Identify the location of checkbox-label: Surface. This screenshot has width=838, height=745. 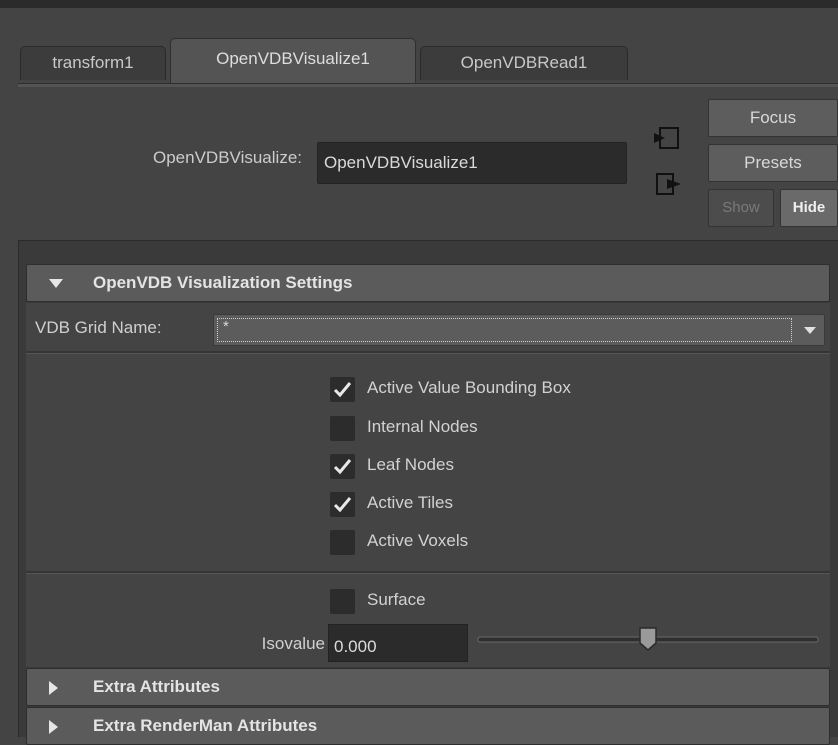
(396, 599).